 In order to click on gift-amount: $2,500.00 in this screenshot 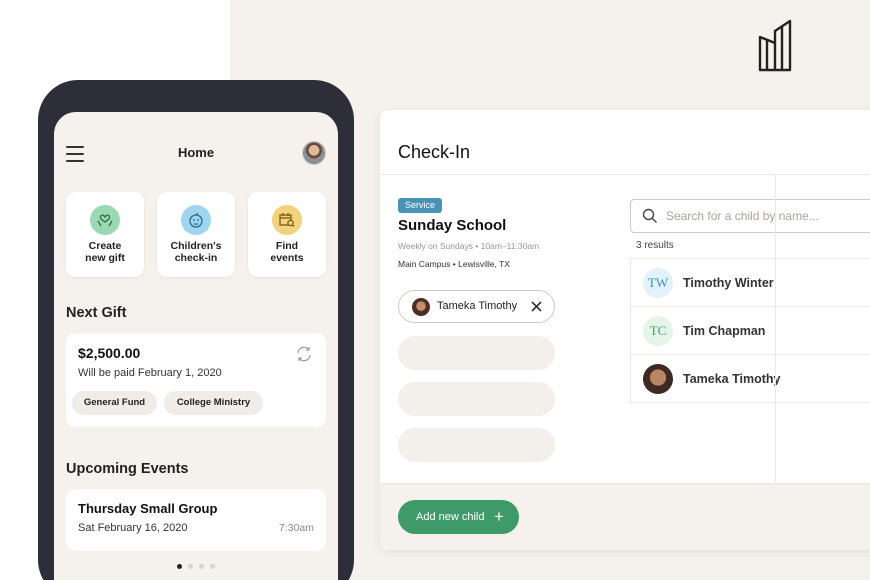, I will do `click(109, 353)`.